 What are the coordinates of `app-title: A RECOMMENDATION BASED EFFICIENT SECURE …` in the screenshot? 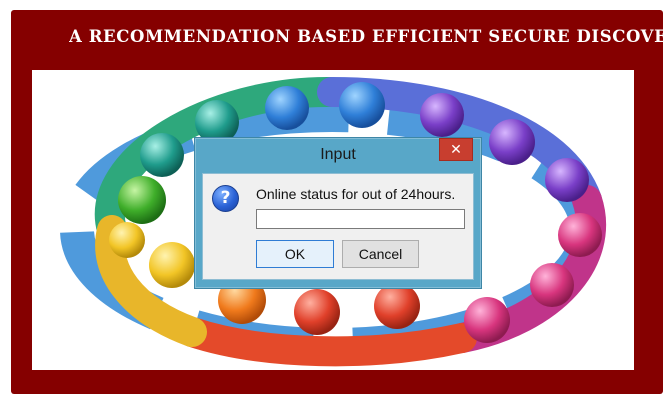 It's located at (370, 36).